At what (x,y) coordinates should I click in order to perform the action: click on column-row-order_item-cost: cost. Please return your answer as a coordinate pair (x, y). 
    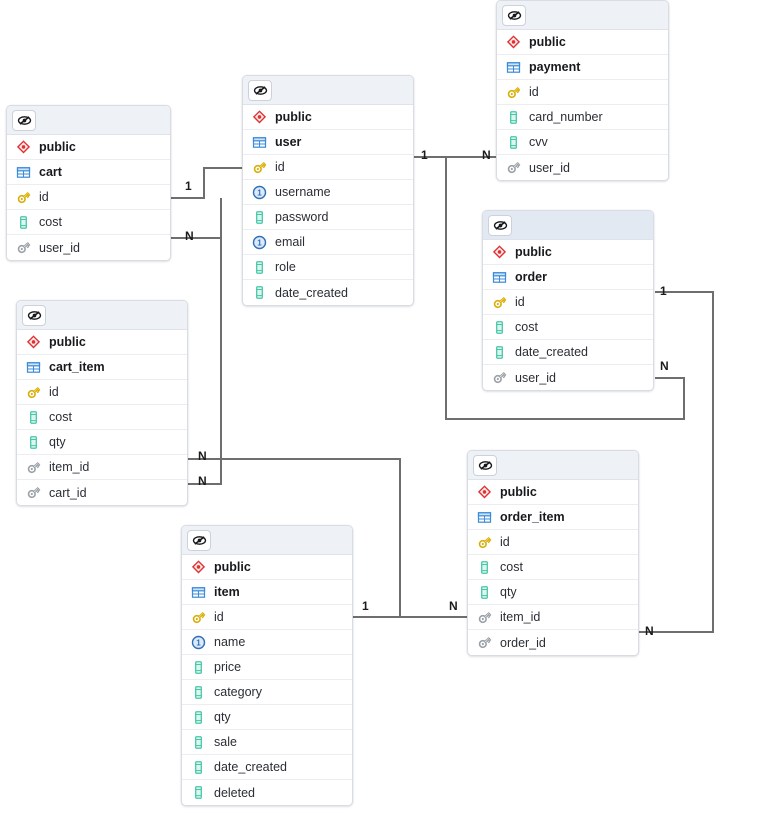
    Looking at the image, I should click on (553, 567).